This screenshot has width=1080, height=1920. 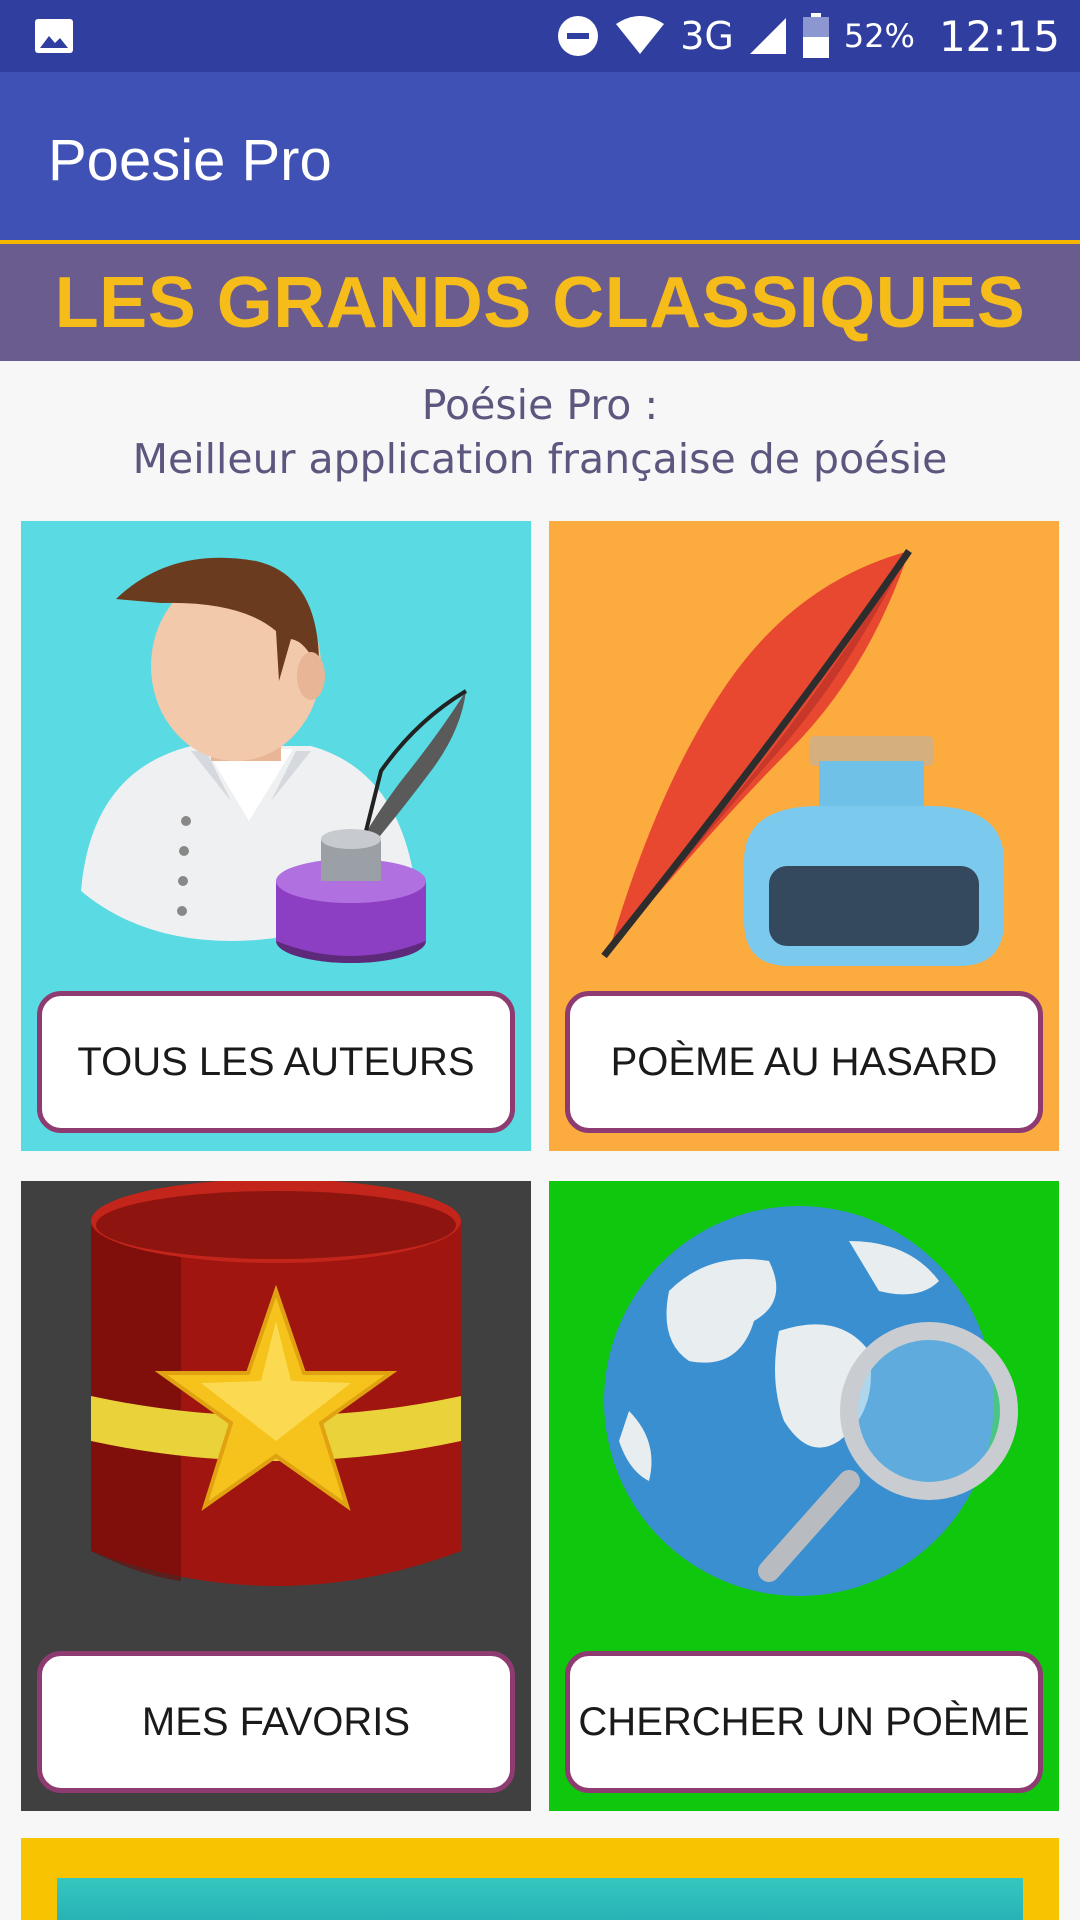 I want to click on search-poem-button: CHERCHER UN POÈME, so click(x=804, y=1722).